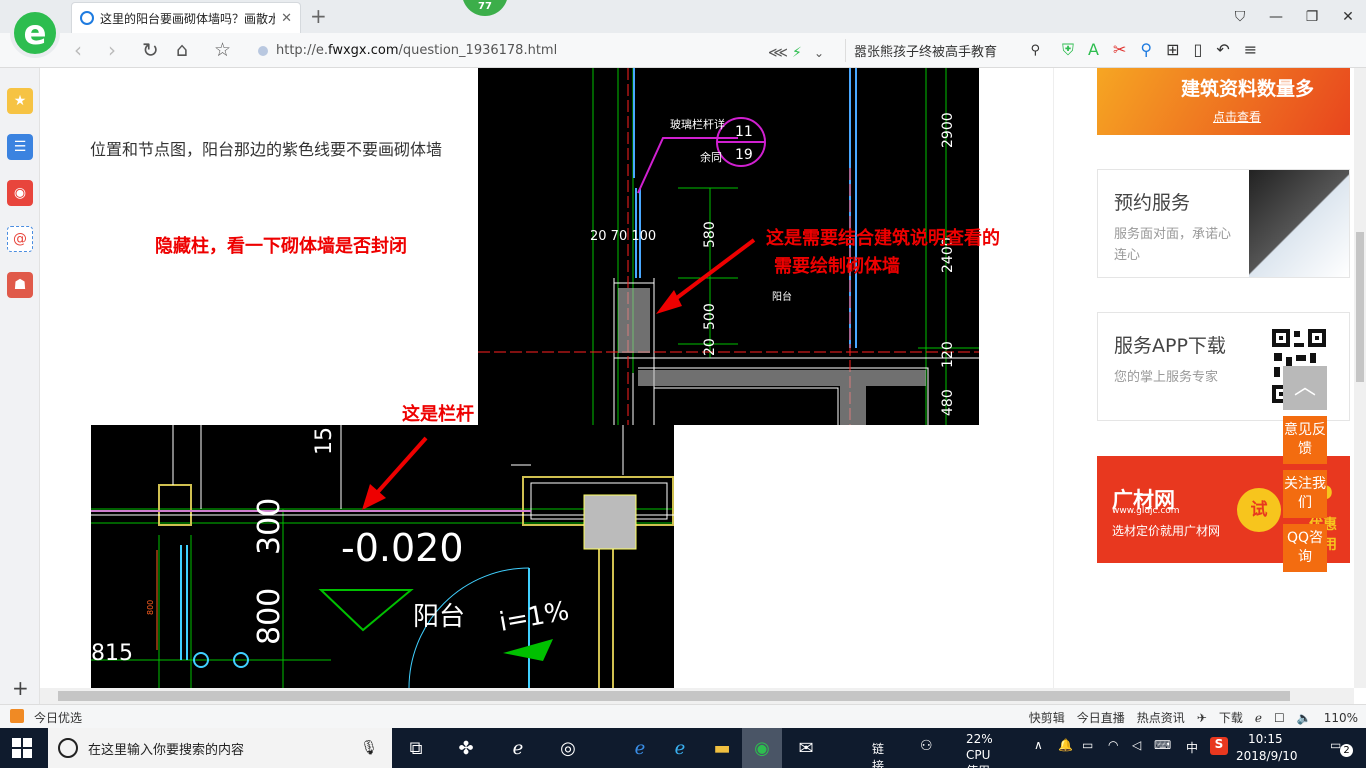 The height and width of the screenshot is (768, 1366). I want to click on notification-badge: 77, so click(485, 8).